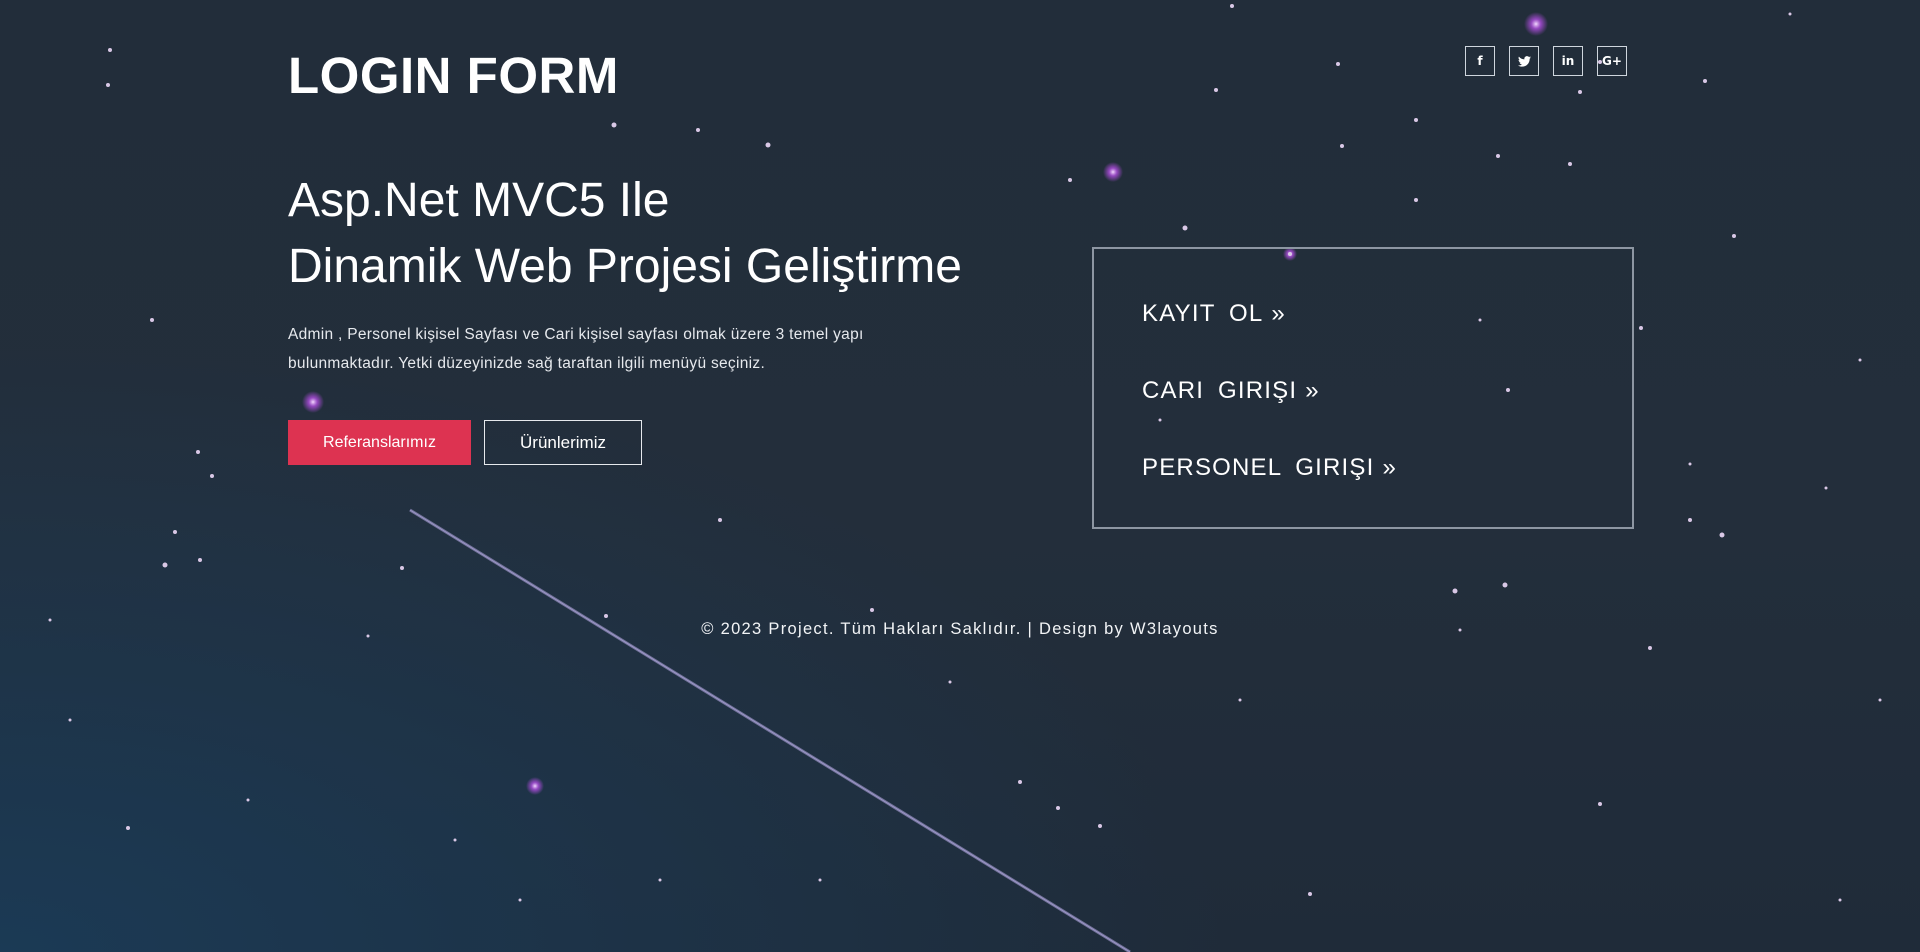  I want to click on google-plus-icon: G+, so click(1612, 61).